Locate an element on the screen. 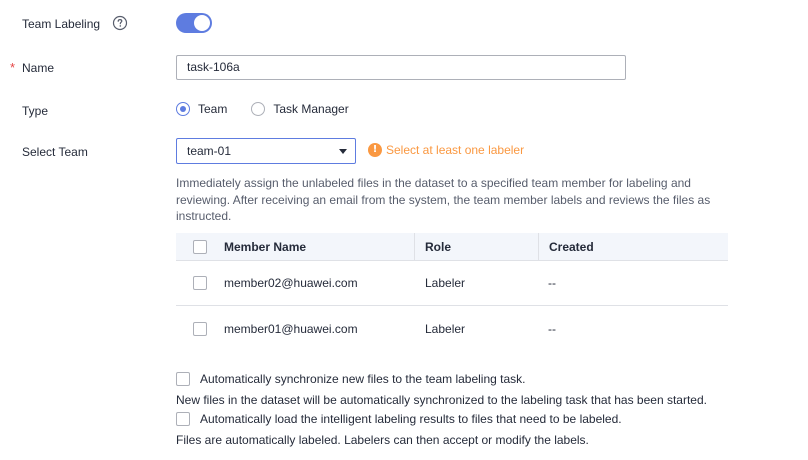 Image resolution: width=808 pixels, height=460 pixels. auto-sync-checkbox is located at coordinates (183, 379).